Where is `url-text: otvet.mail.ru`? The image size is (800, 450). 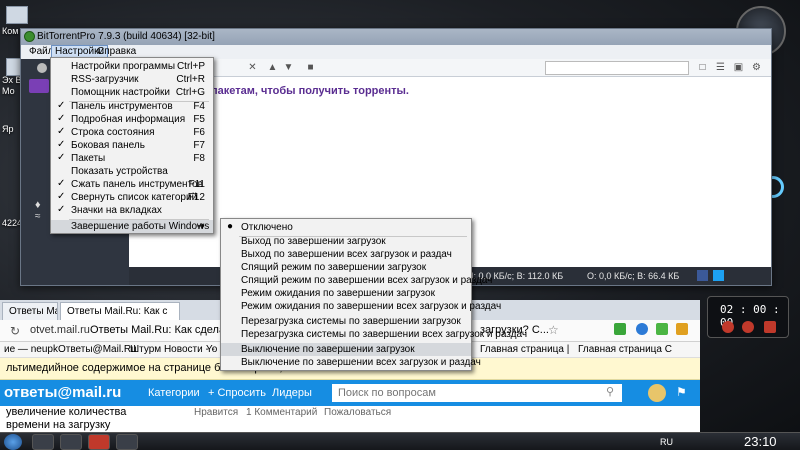 url-text: otvet.mail.ru is located at coordinates (60, 330).